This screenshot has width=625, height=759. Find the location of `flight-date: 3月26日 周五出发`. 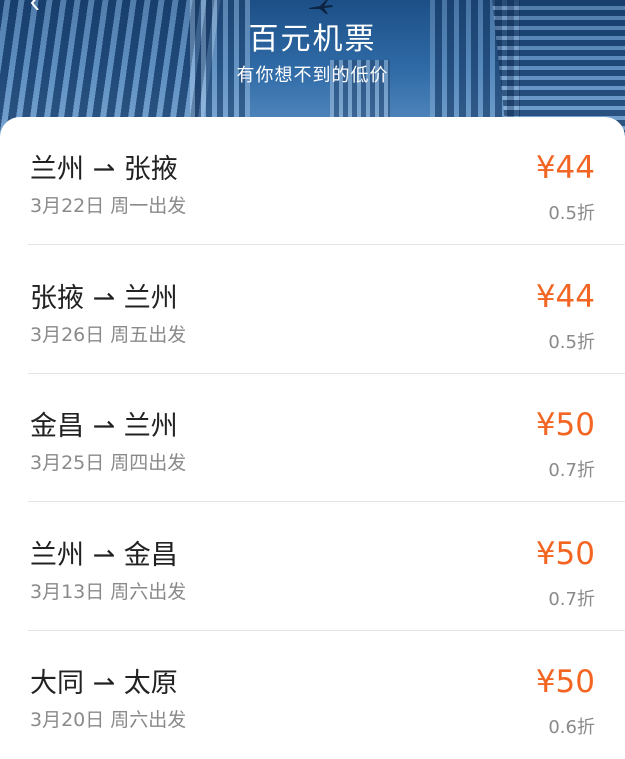

flight-date: 3月26日 周五出发 is located at coordinates (108, 335).